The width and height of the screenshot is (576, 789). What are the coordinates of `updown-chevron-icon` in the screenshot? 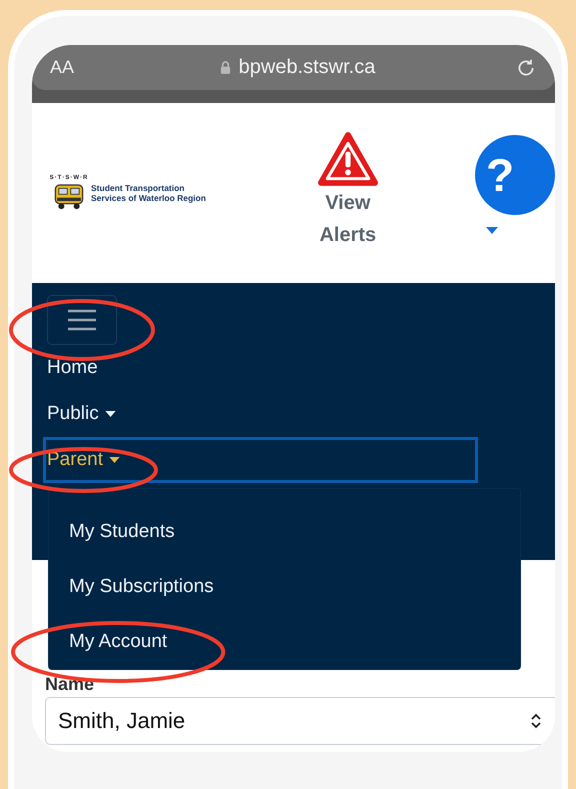 It's located at (536, 721).